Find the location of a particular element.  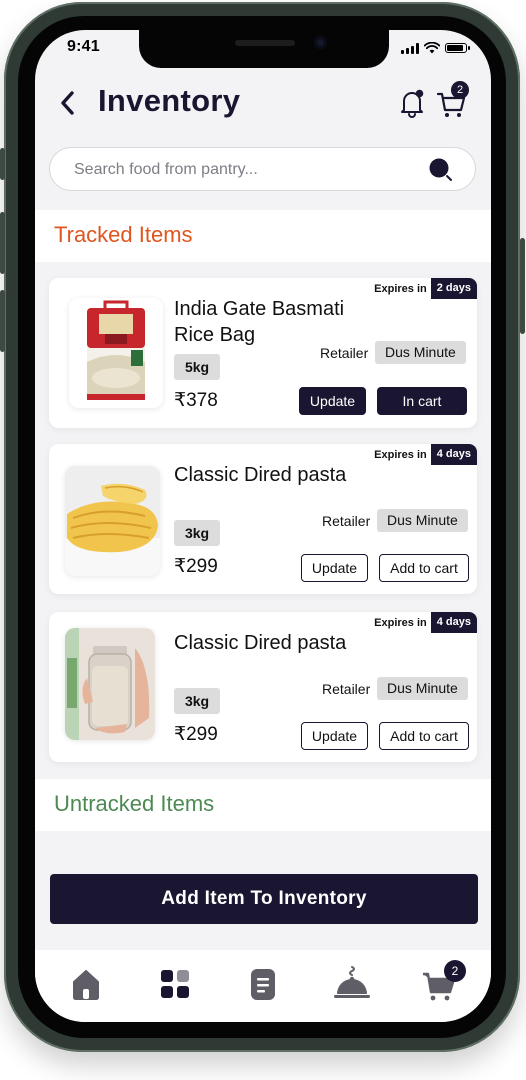

jar-image is located at coordinates (110, 684).